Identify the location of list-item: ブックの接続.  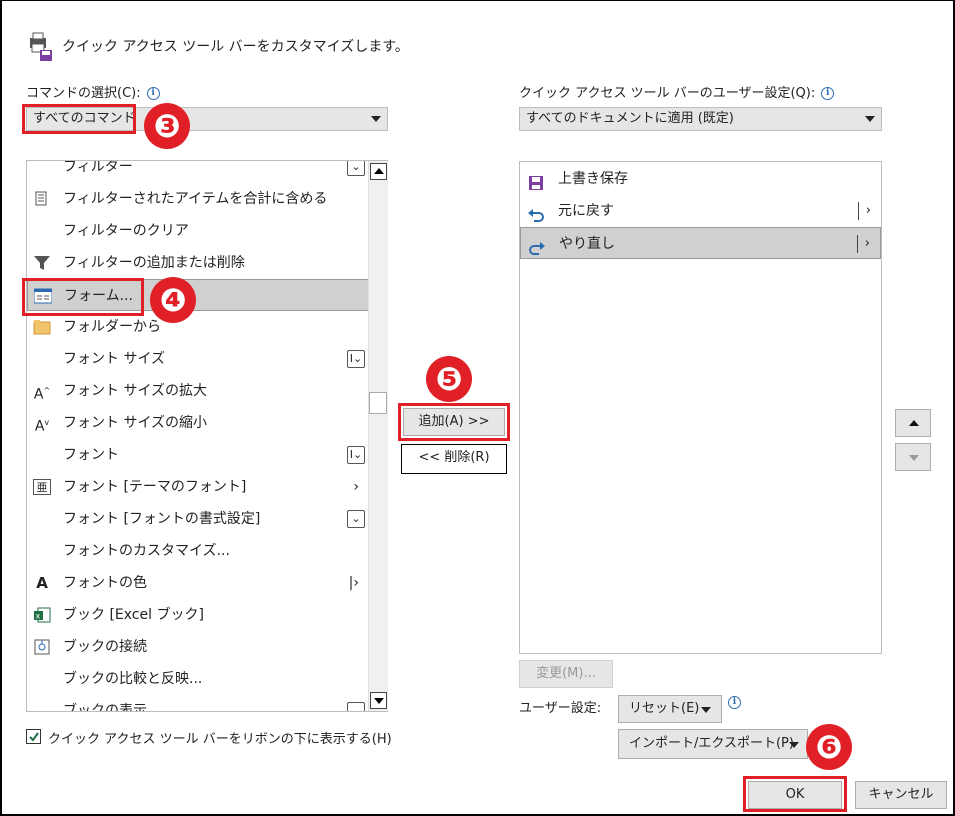
(198, 647).